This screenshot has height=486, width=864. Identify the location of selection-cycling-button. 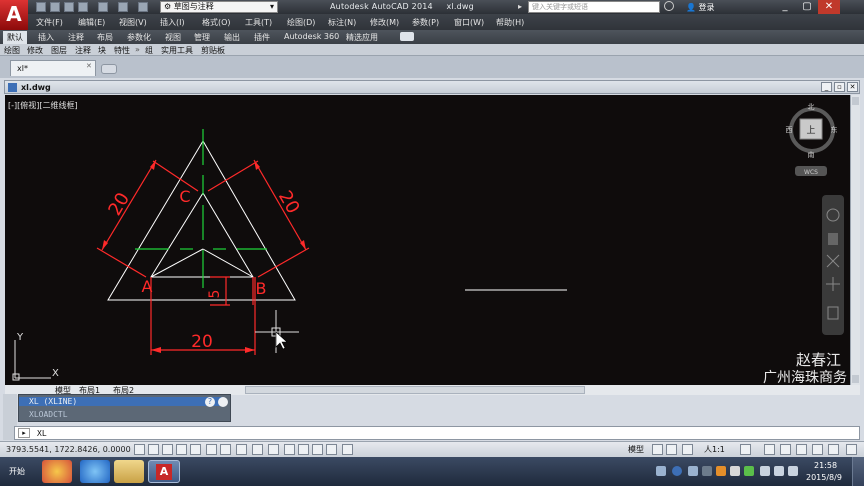
(331, 449).